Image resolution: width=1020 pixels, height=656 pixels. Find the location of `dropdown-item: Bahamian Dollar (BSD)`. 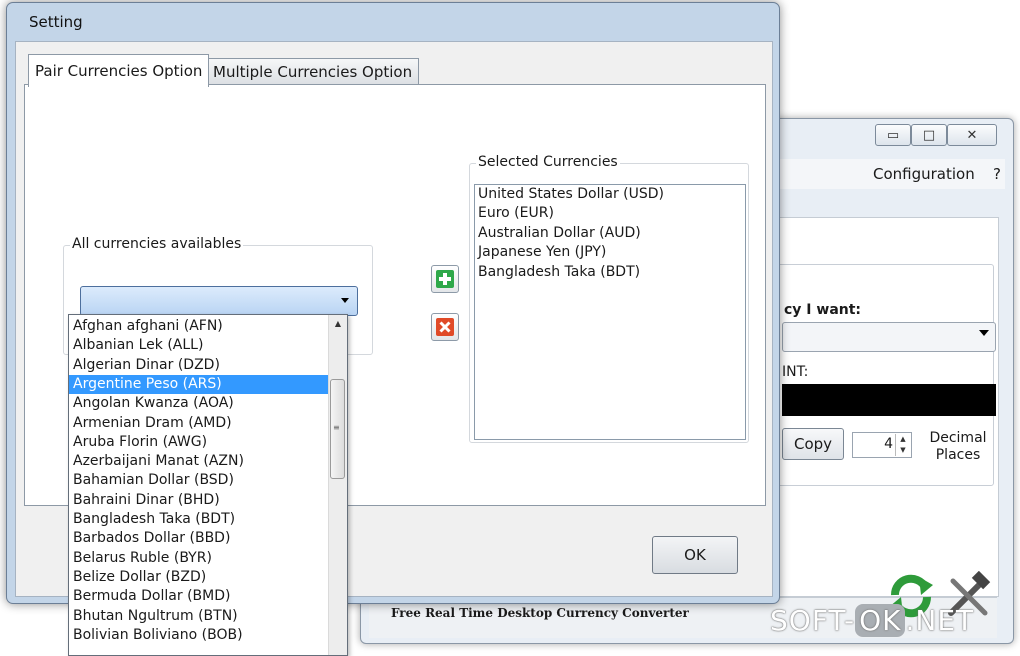

dropdown-item: Bahamian Dollar (BSD) is located at coordinates (199, 480).